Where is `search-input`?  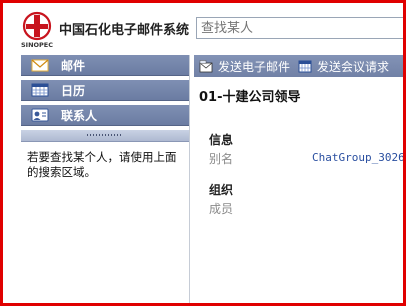
search-input is located at coordinates (301, 28).